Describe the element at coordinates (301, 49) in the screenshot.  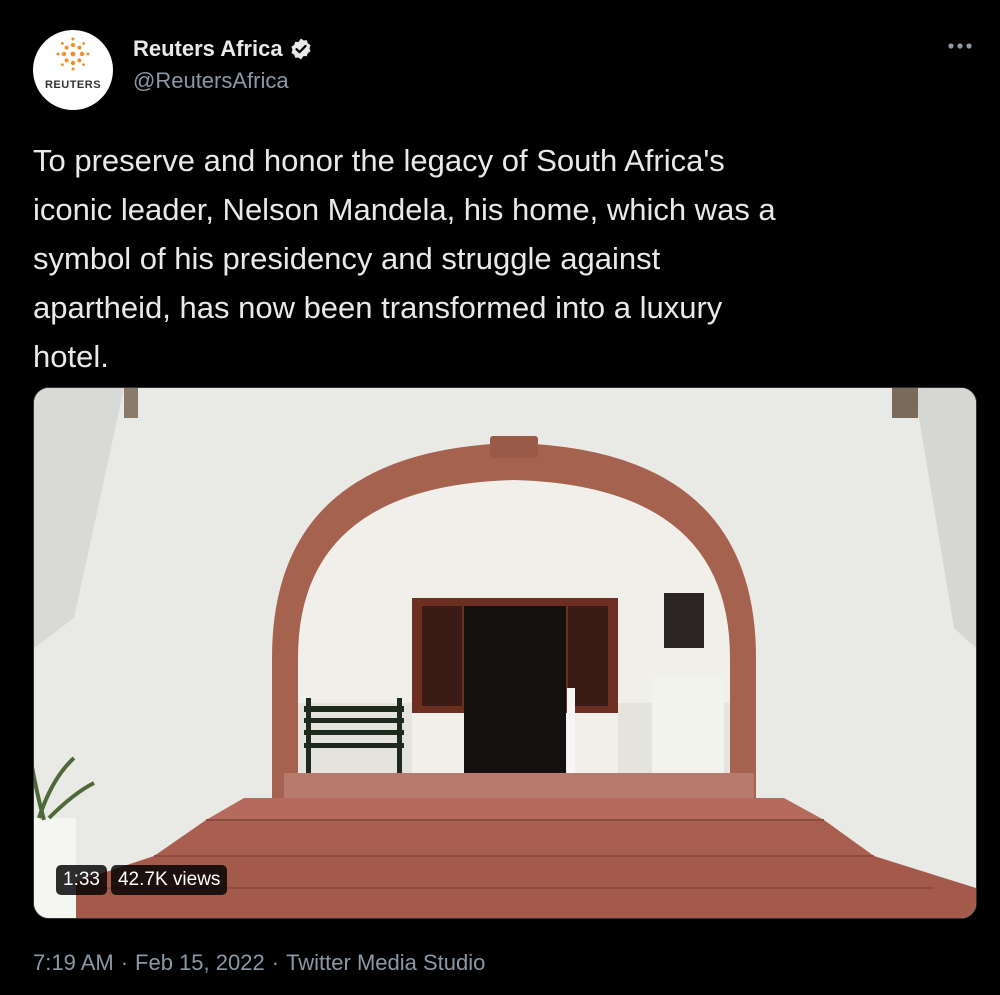
I see `verified-badge-icon` at that location.